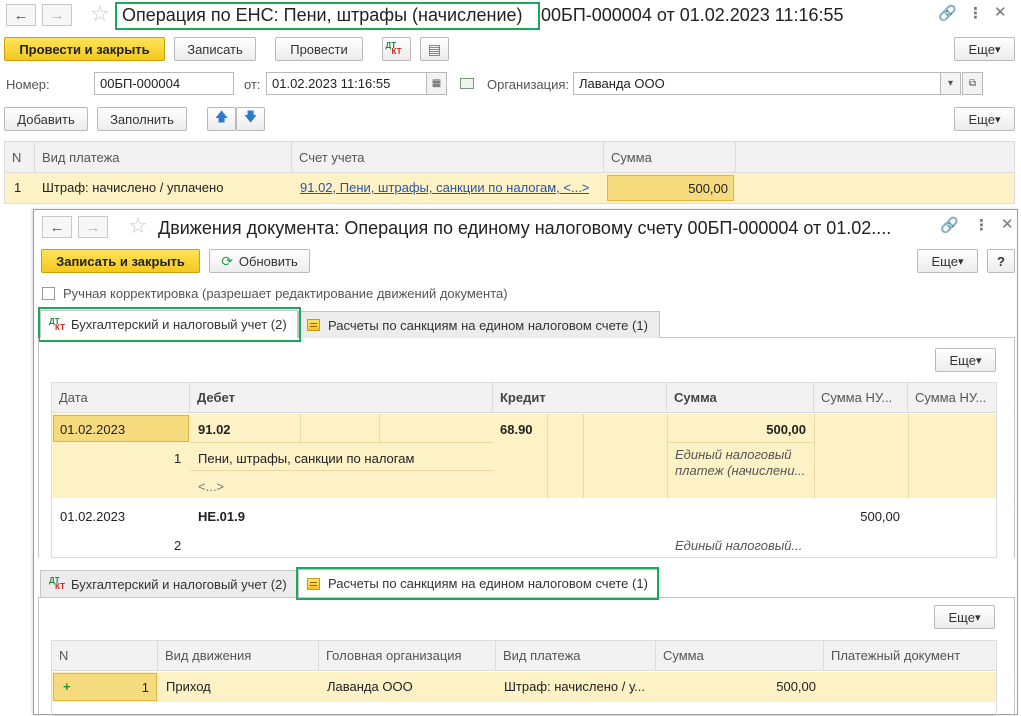  What do you see at coordinates (215, 49) in the screenshot?
I see `save-button: Записать` at bounding box center [215, 49].